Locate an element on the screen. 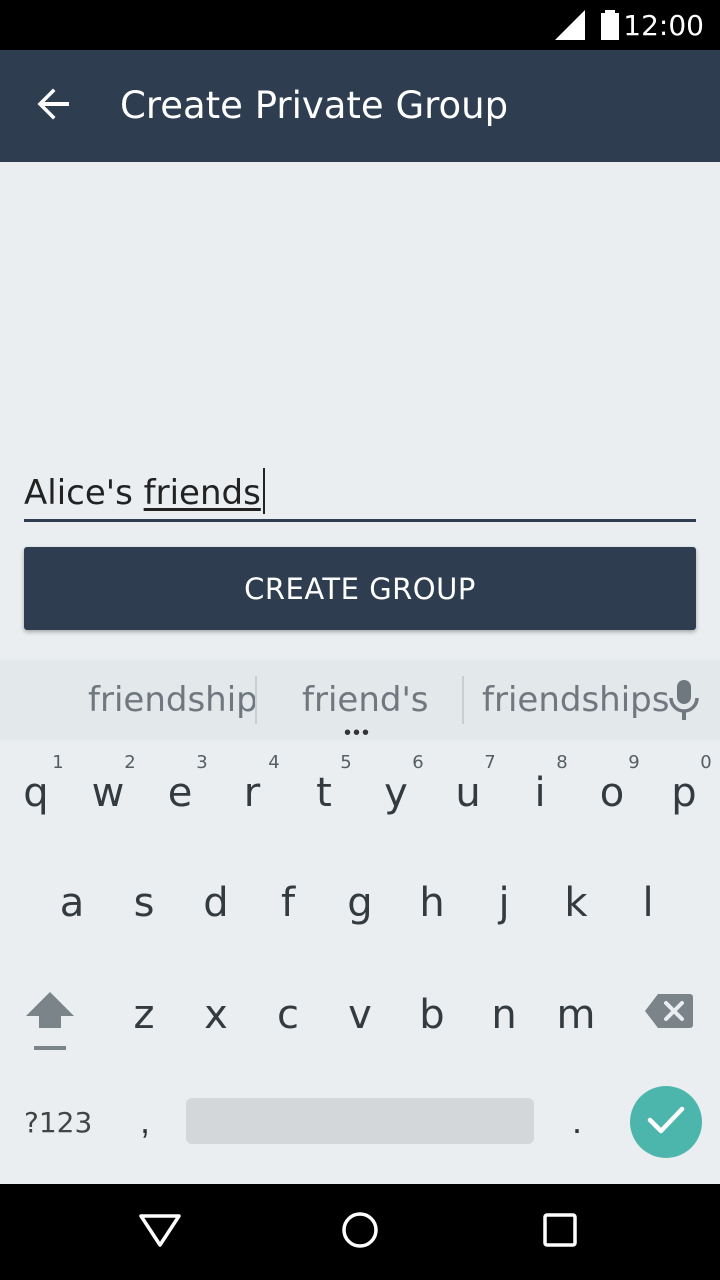 The height and width of the screenshot is (1280, 720). checkmark-icon is located at coordinates (666, 1122).